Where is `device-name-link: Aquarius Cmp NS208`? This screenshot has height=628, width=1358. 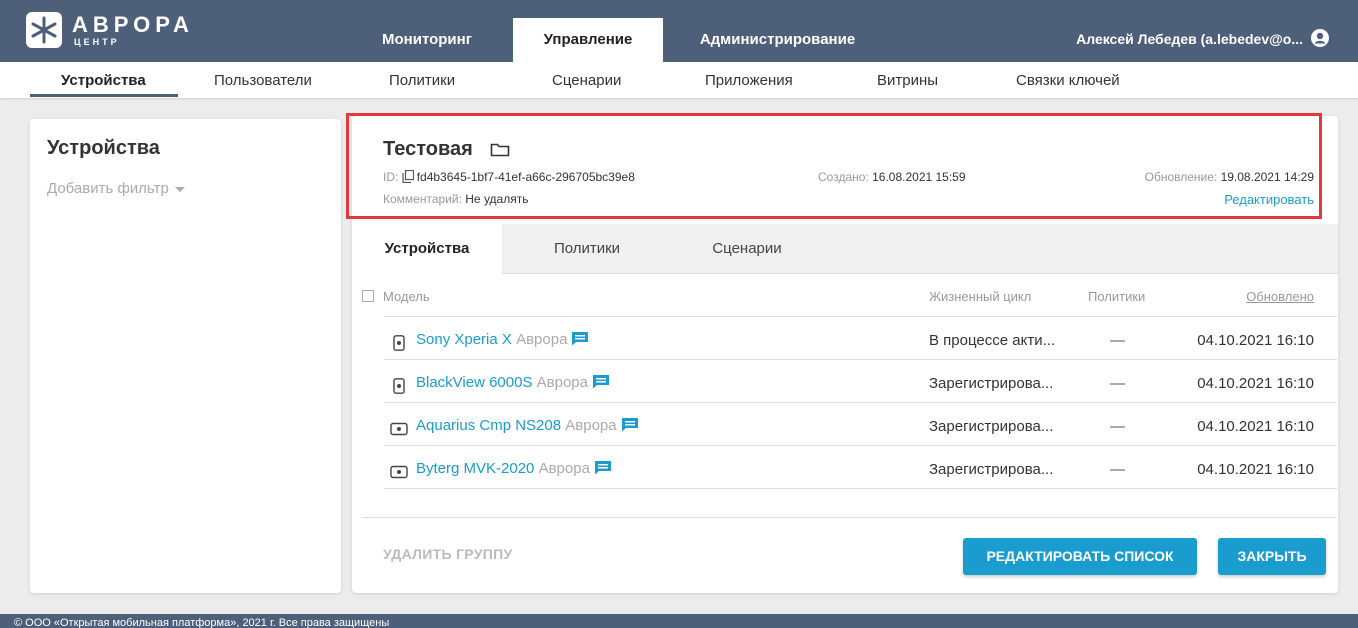 device-name-link: Aquarius Cmp NS208 is located at coordinates (488, 425).